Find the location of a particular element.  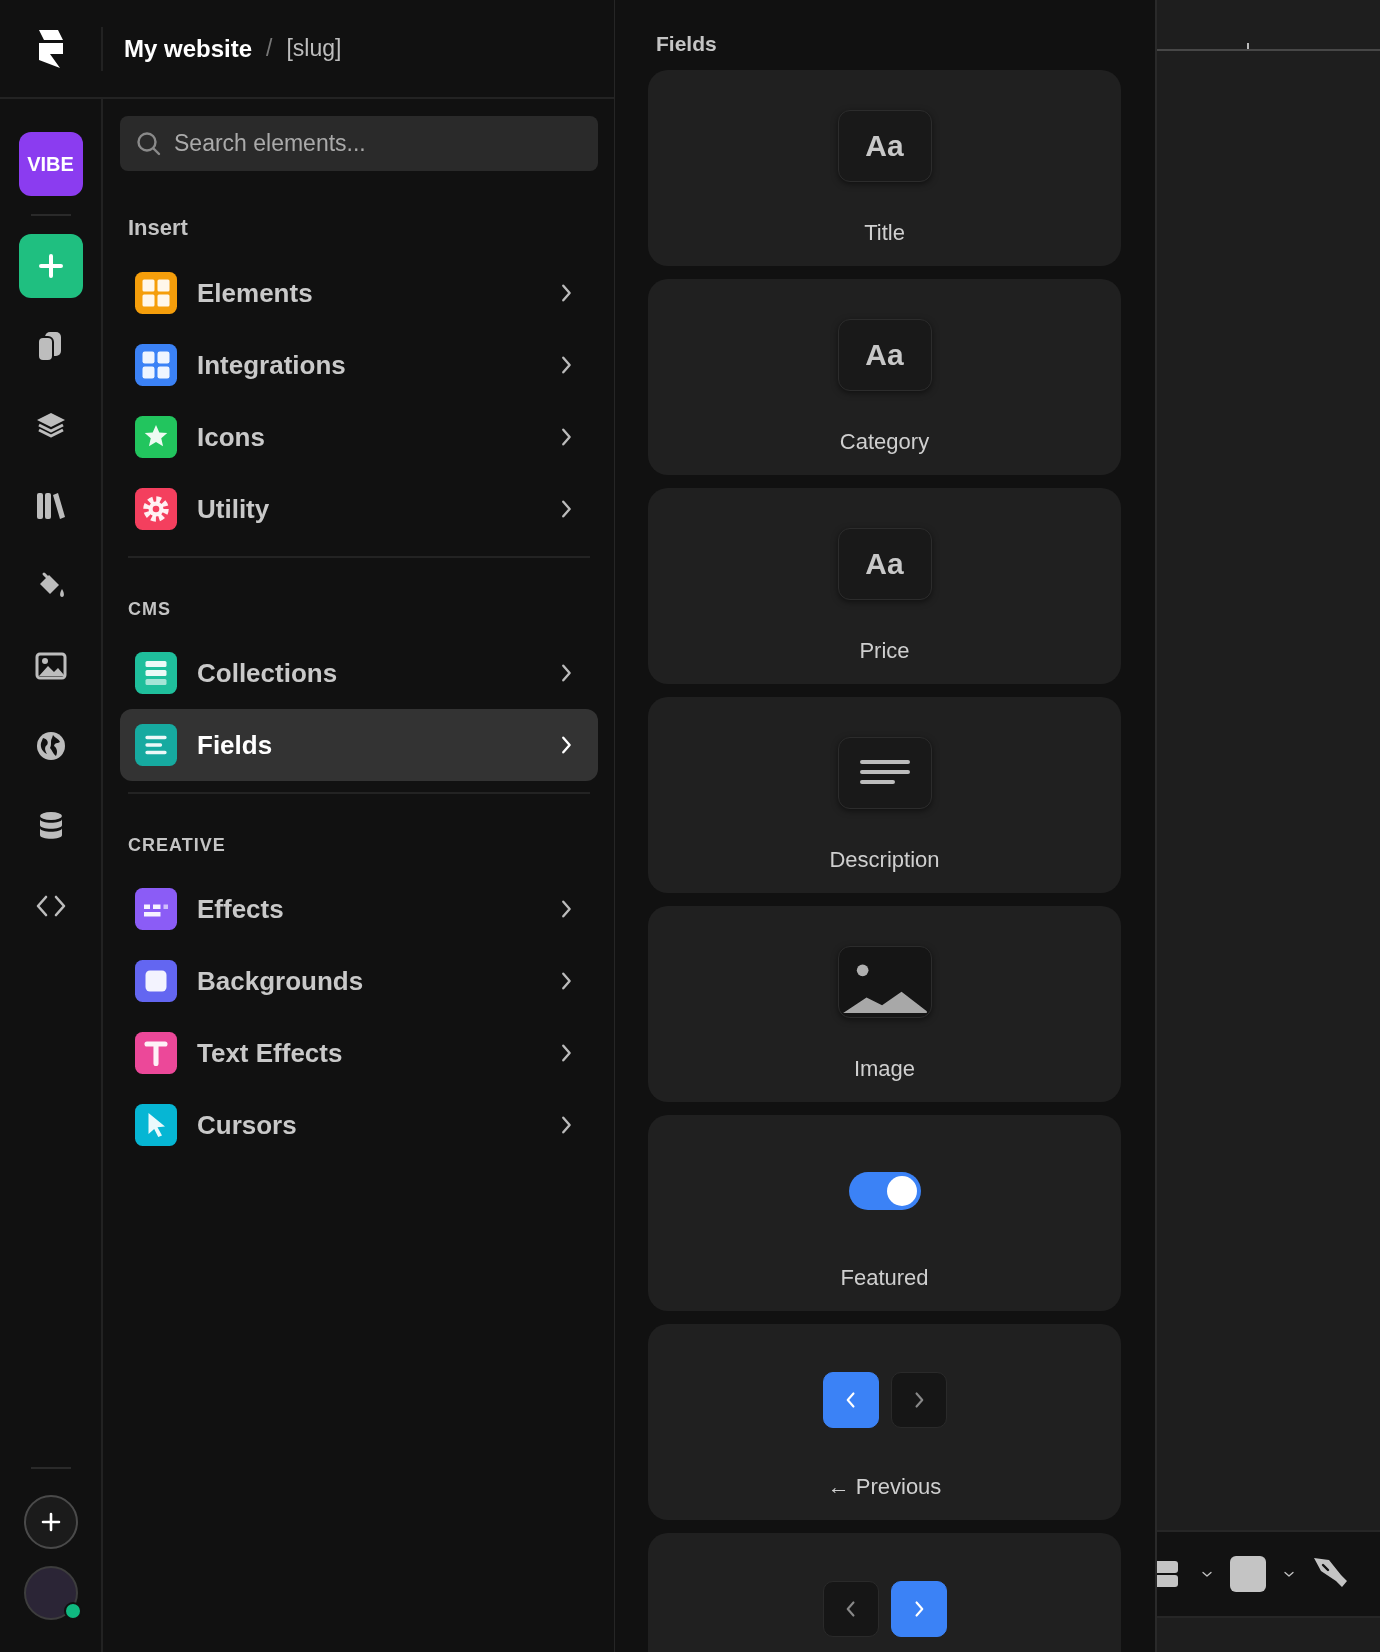

stack-icon is located at coordinates (1168, 1574).